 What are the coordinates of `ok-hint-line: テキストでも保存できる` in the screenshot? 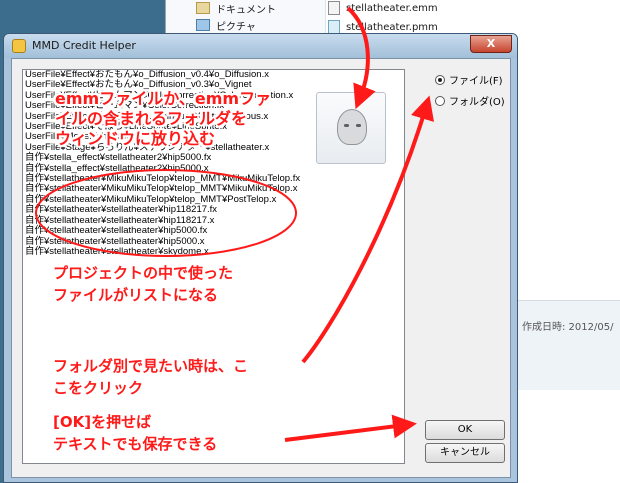 It's located at (135, 444).